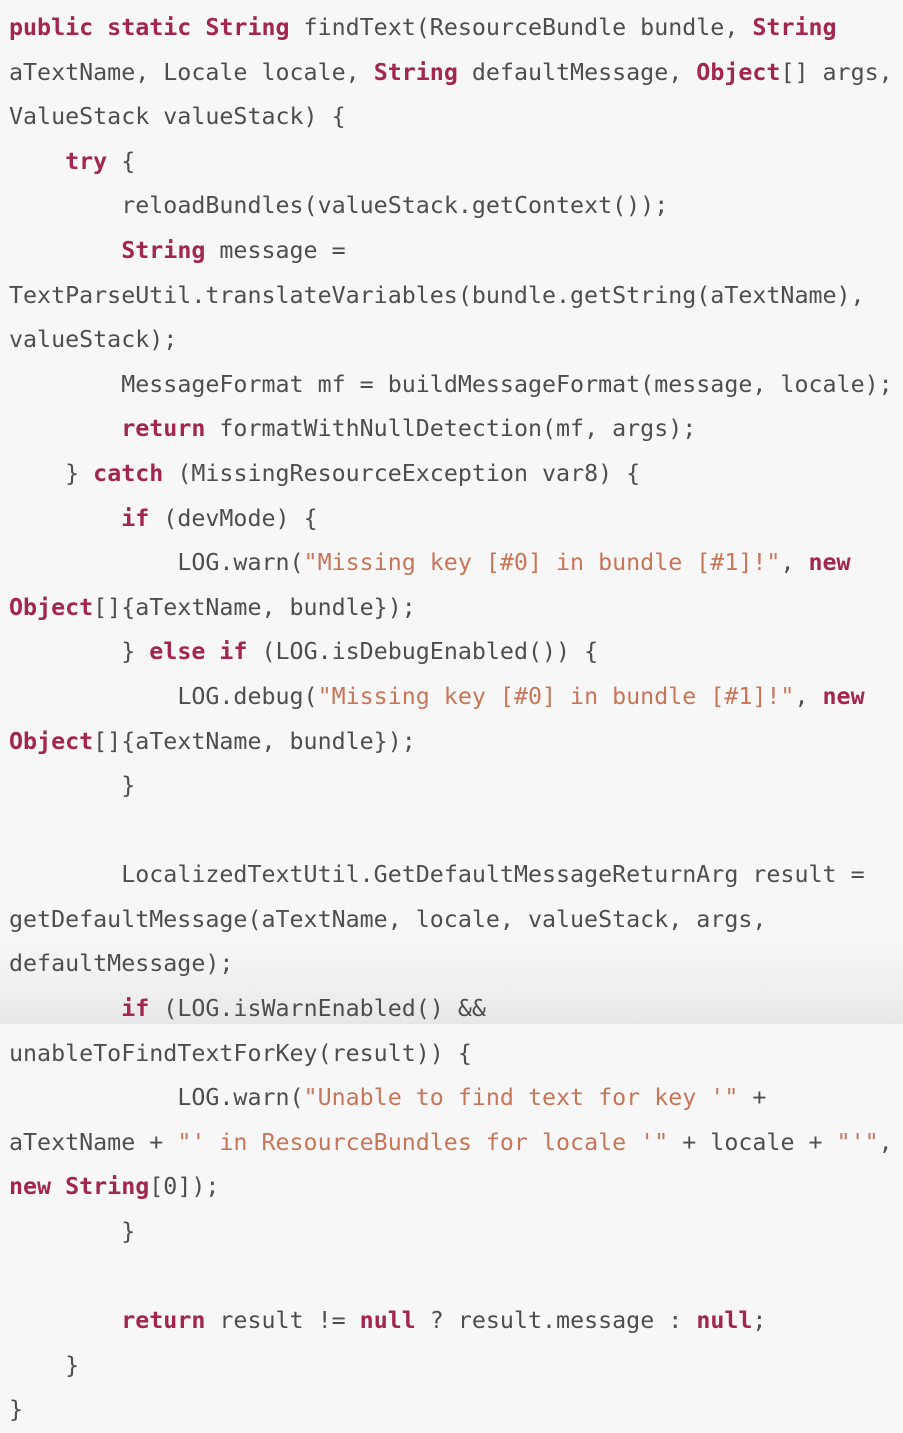 This screenshot has width=903, height=1433. Describe the element at coordinates (184, 1187) in the screenshot. I see `code-token-plain: [0]);` at that location.